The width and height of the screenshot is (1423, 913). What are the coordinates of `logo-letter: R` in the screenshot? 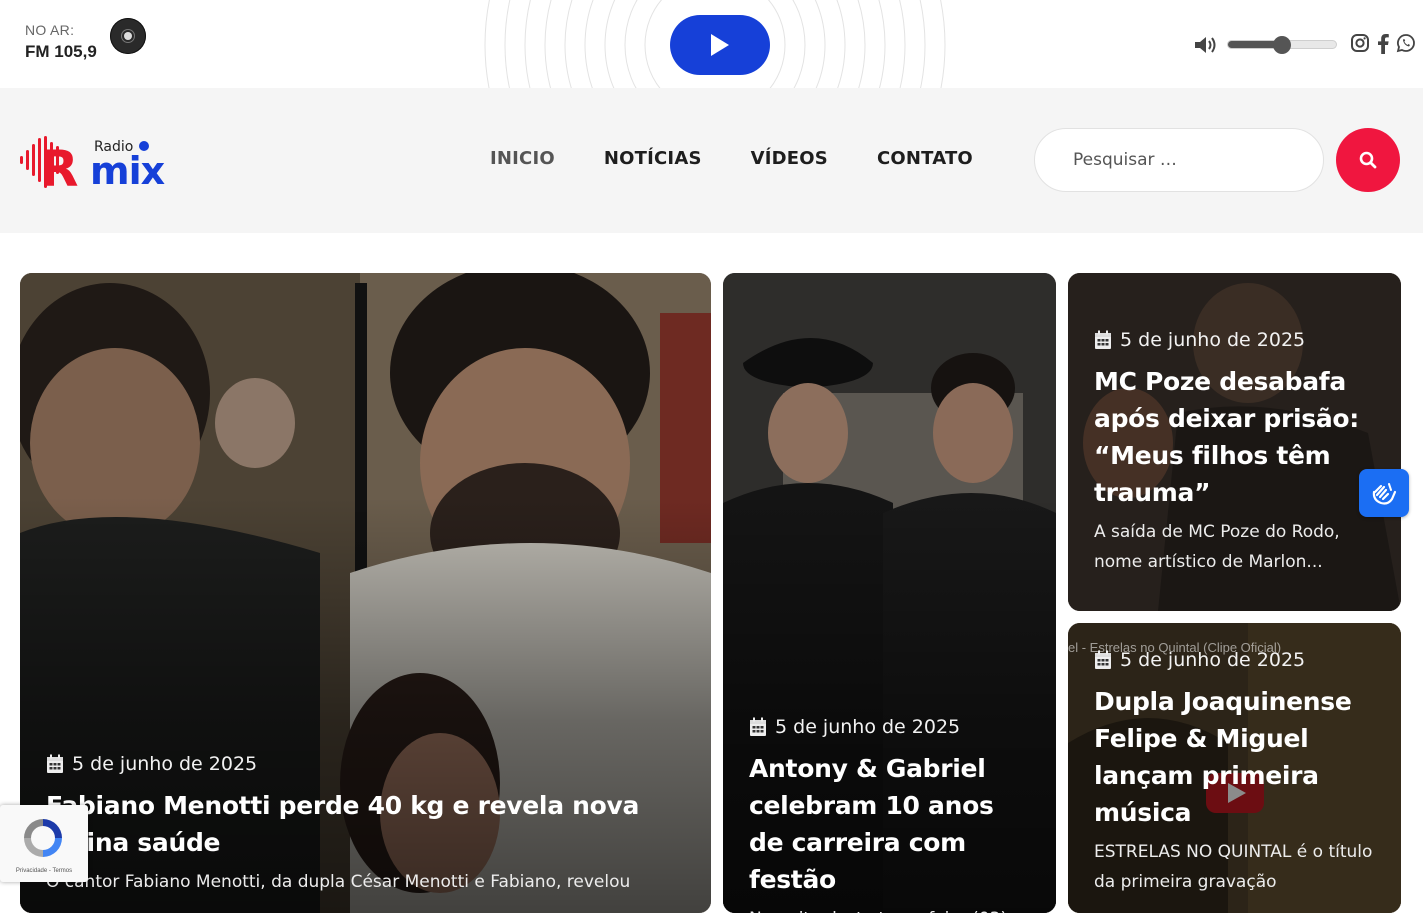 It's located at (59, 165).